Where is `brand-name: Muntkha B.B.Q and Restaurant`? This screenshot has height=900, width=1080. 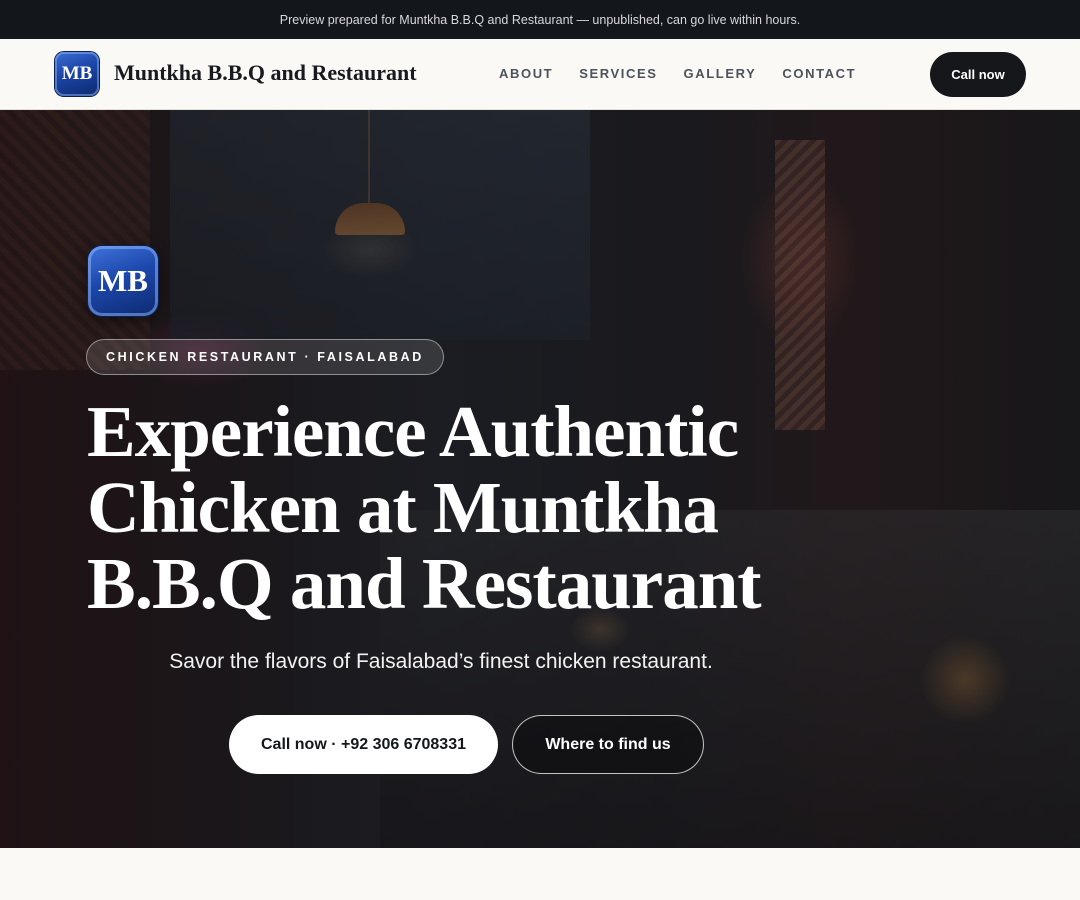
brand-name: Muntkha B.B.Q and Restaurant is located at coordinates (265, 73).